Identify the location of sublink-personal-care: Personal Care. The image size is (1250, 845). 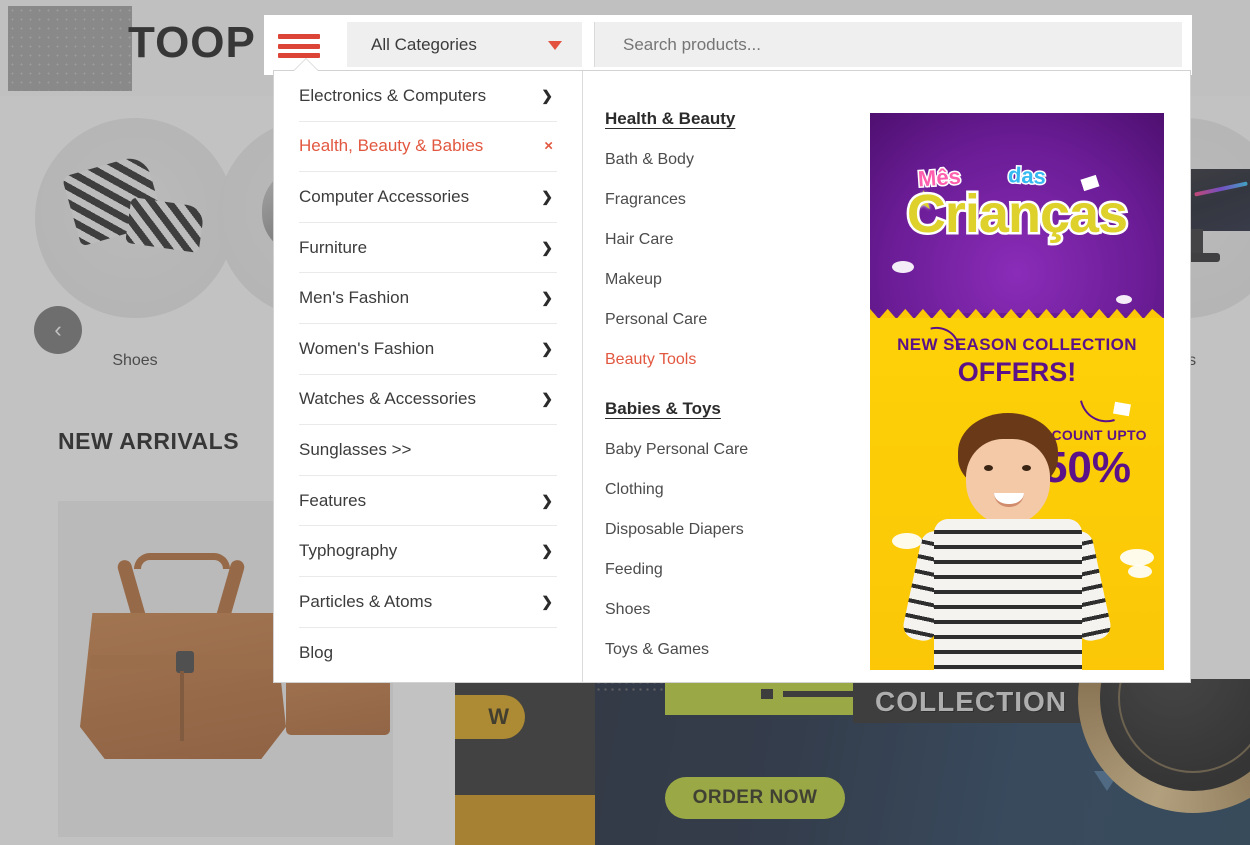
(744, 320).